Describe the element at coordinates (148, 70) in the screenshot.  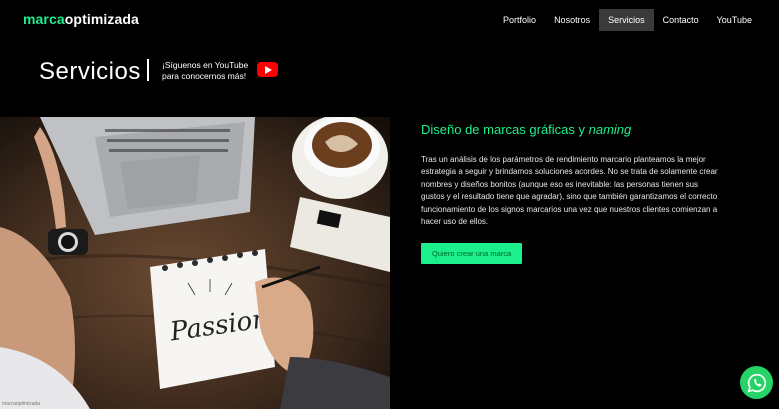
I see `title-divider` at that location.